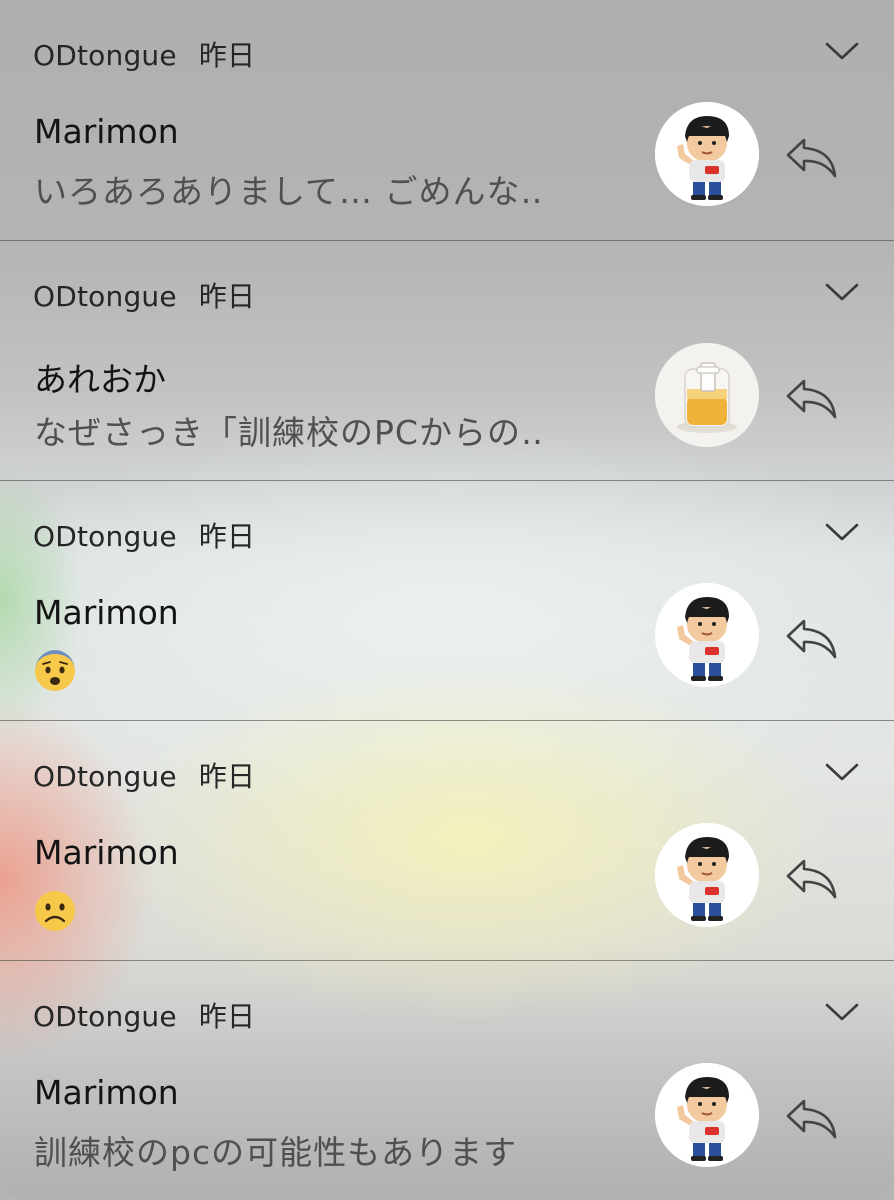  I want to click on fearful-face-emoji, so click(55, 670).